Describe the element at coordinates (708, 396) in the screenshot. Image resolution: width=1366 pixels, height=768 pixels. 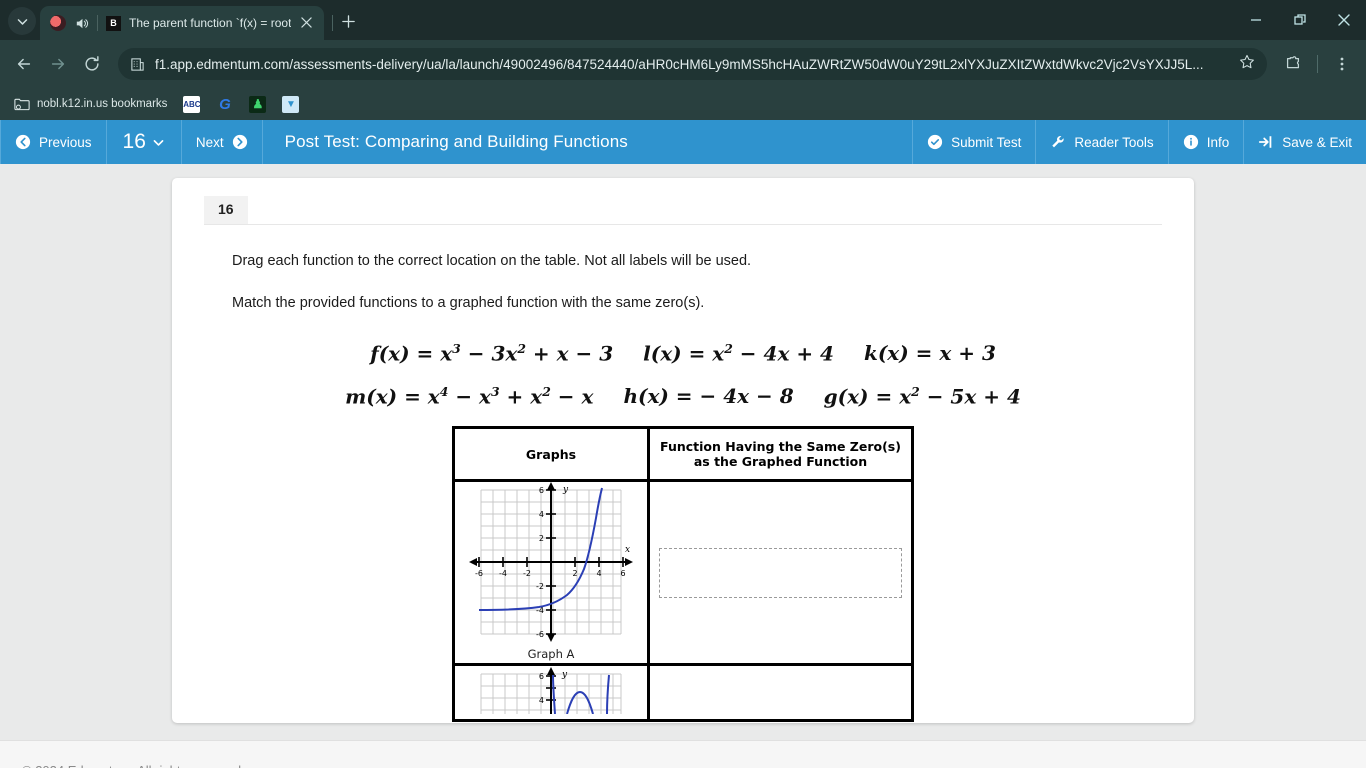
I see `function-h: h(x) = − 4x − 8` at that location.